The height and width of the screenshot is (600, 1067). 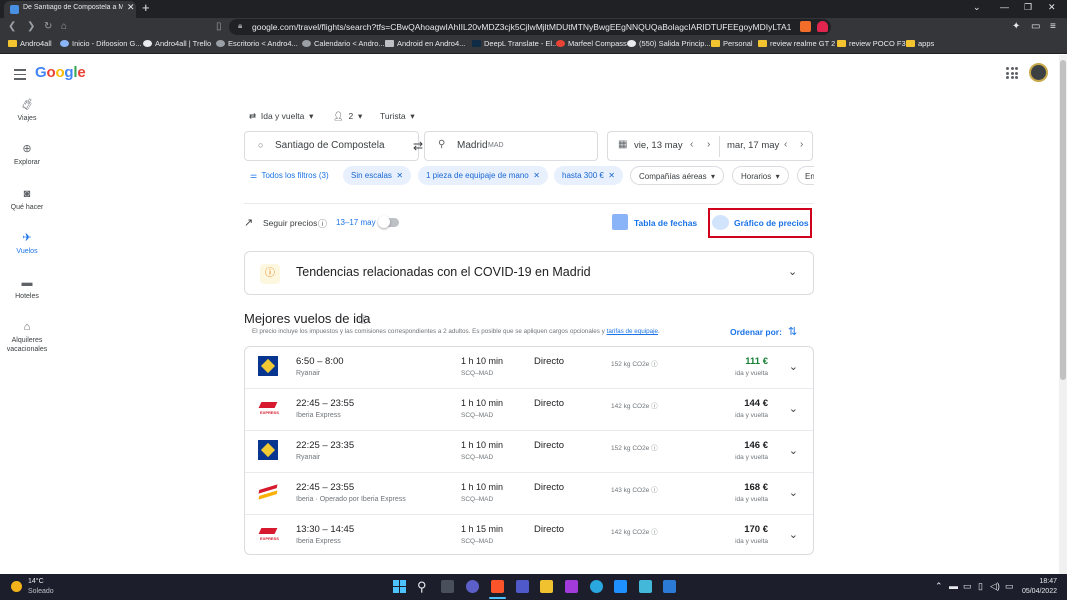 I want to click on main-menu-icon, so click(x=20, y=76).